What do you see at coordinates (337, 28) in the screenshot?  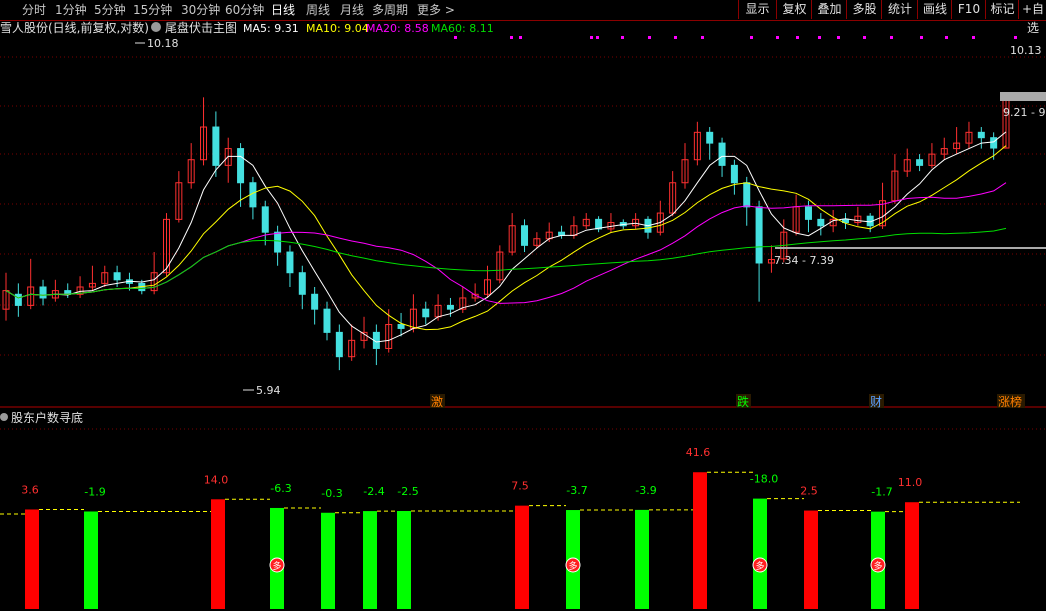 I see `ma-legend-1: MA10: 9.04` at bounding box center [337, 28].